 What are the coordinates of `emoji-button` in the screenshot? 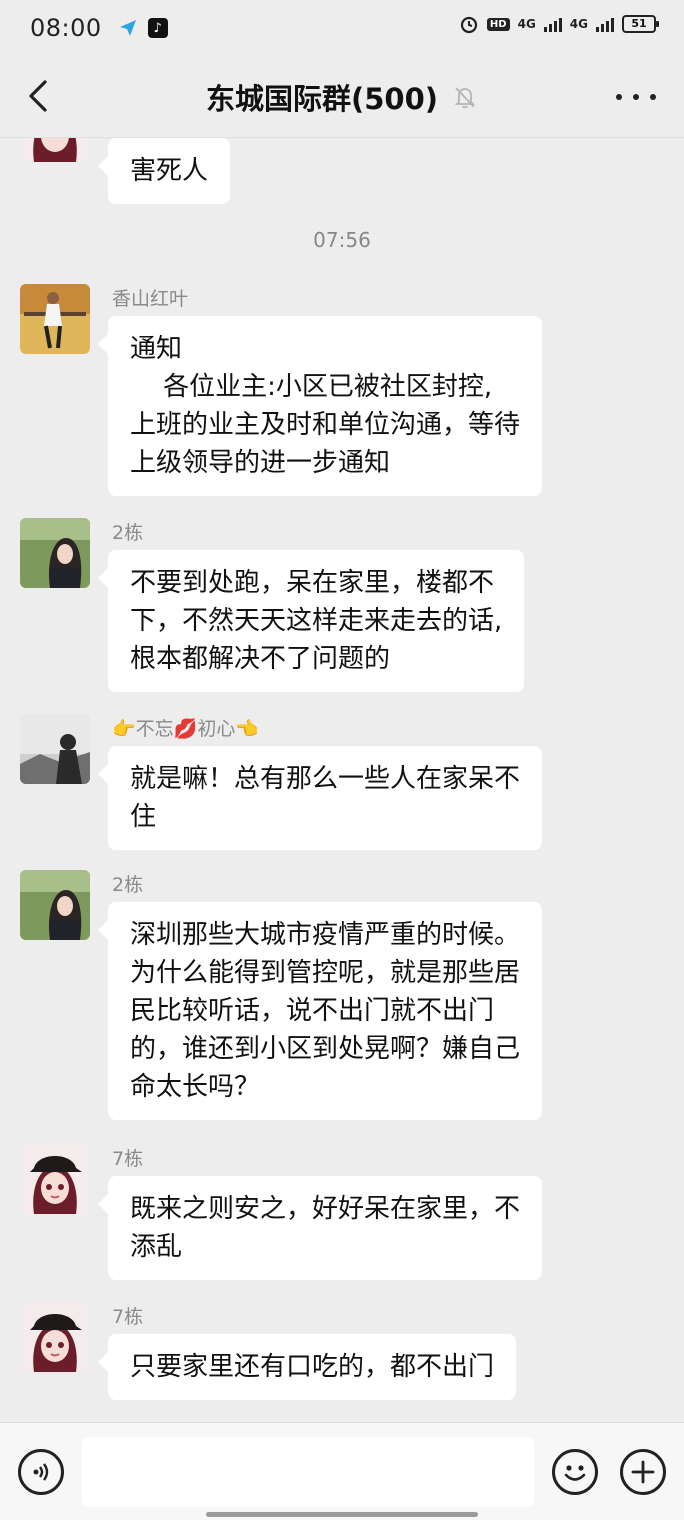 It's located at (575, 1472).